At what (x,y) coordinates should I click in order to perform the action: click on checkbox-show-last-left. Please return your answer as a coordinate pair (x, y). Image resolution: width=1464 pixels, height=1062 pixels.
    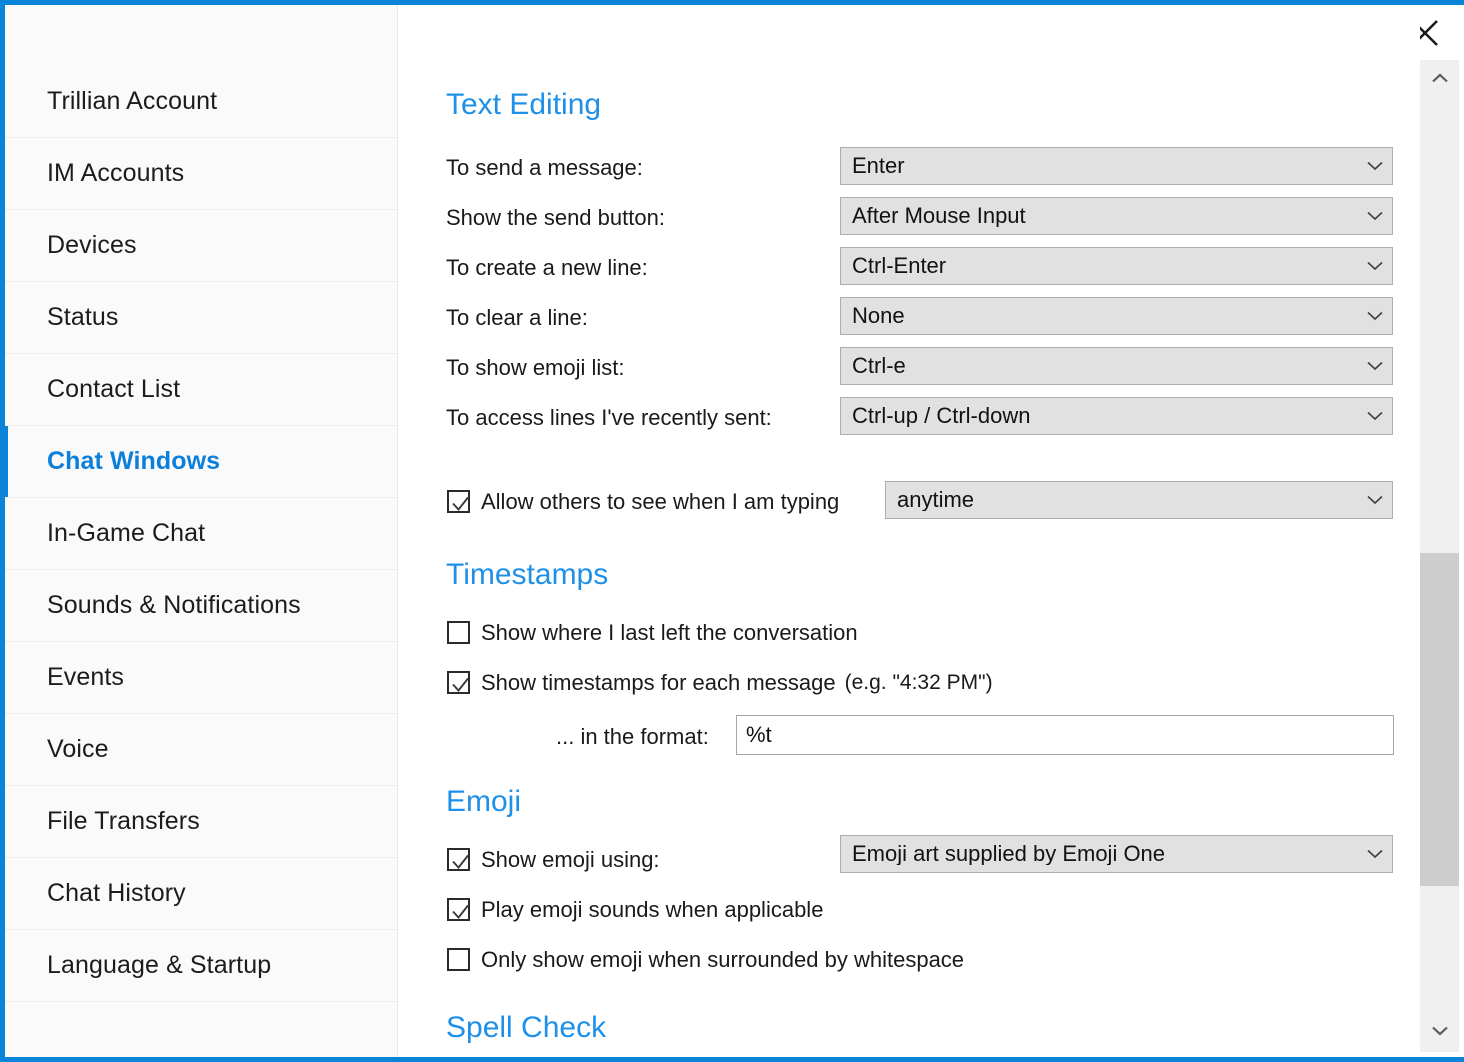
    Looking at the image, I should click on (458, 632).